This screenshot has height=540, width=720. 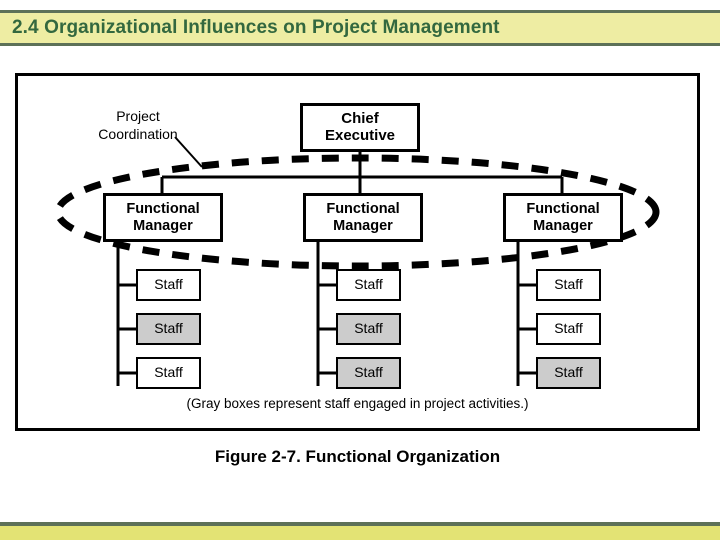 I want to click on node-chief-executive-line1: Chief, so click(x=360, y=118).